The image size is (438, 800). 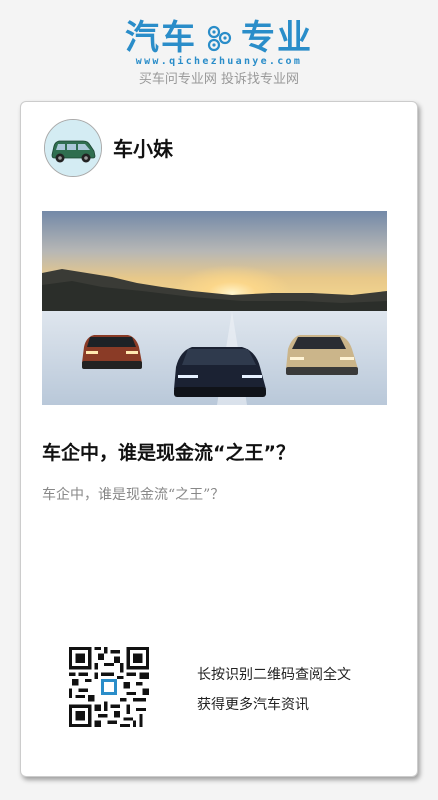 What do you see at coordinates (274, 675) in the screenshot?
I see `cta-scan-text: 长按识别二维码查阅全文` at bounding box center [274, 675].